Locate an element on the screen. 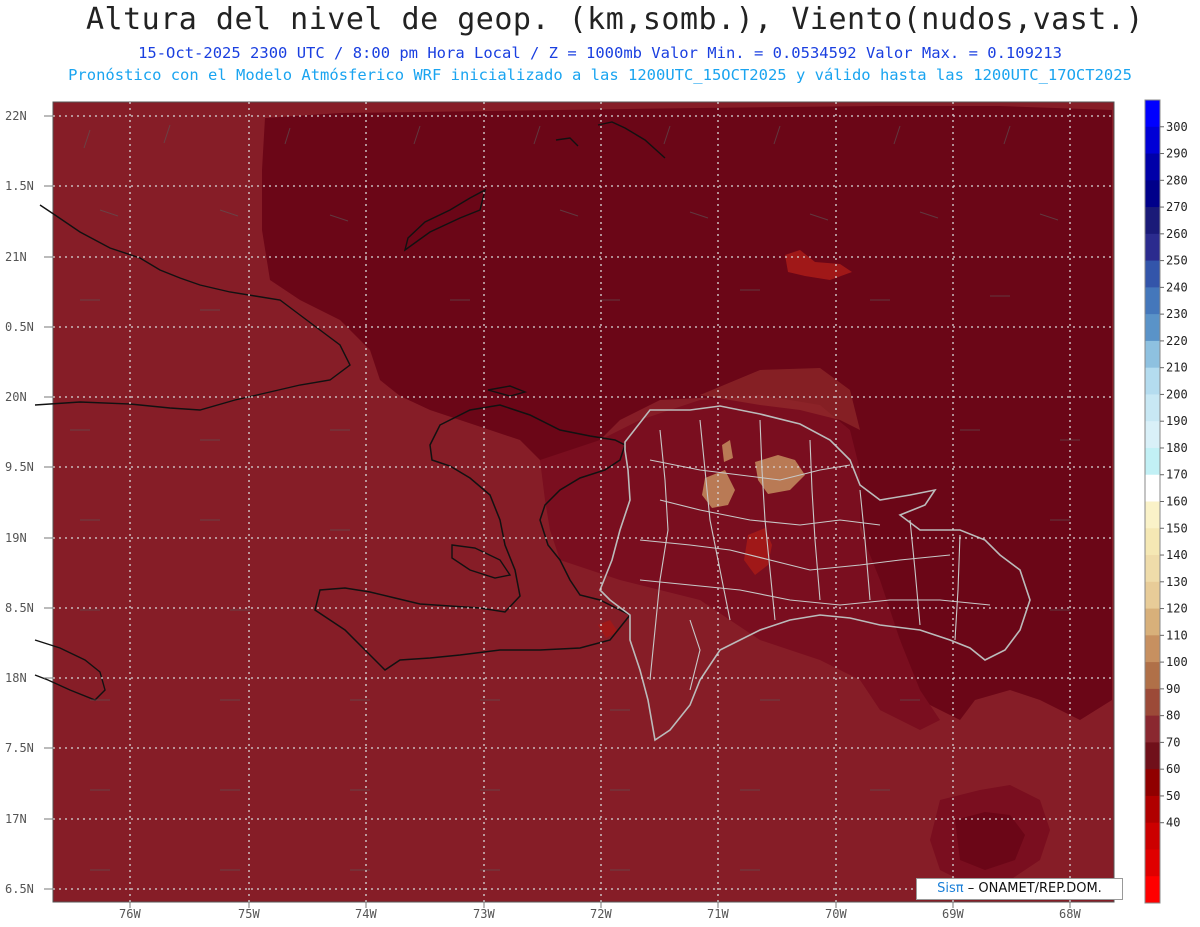 The image size is (1200, 927). color-bar-label: 240 is located at coordinates (1177, 287).